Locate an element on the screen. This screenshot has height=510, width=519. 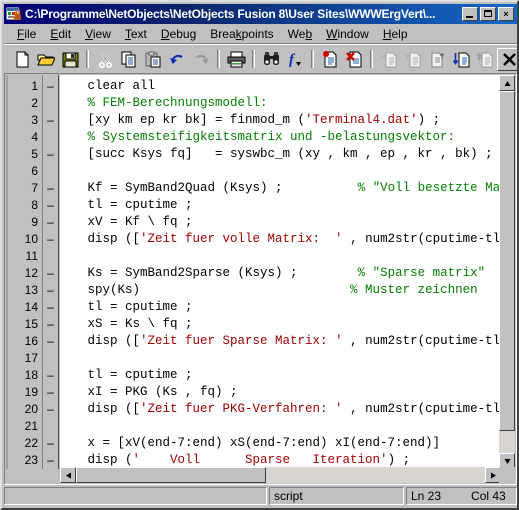
clear-all-breakpoints-icon is located at coordinates (354, 59).